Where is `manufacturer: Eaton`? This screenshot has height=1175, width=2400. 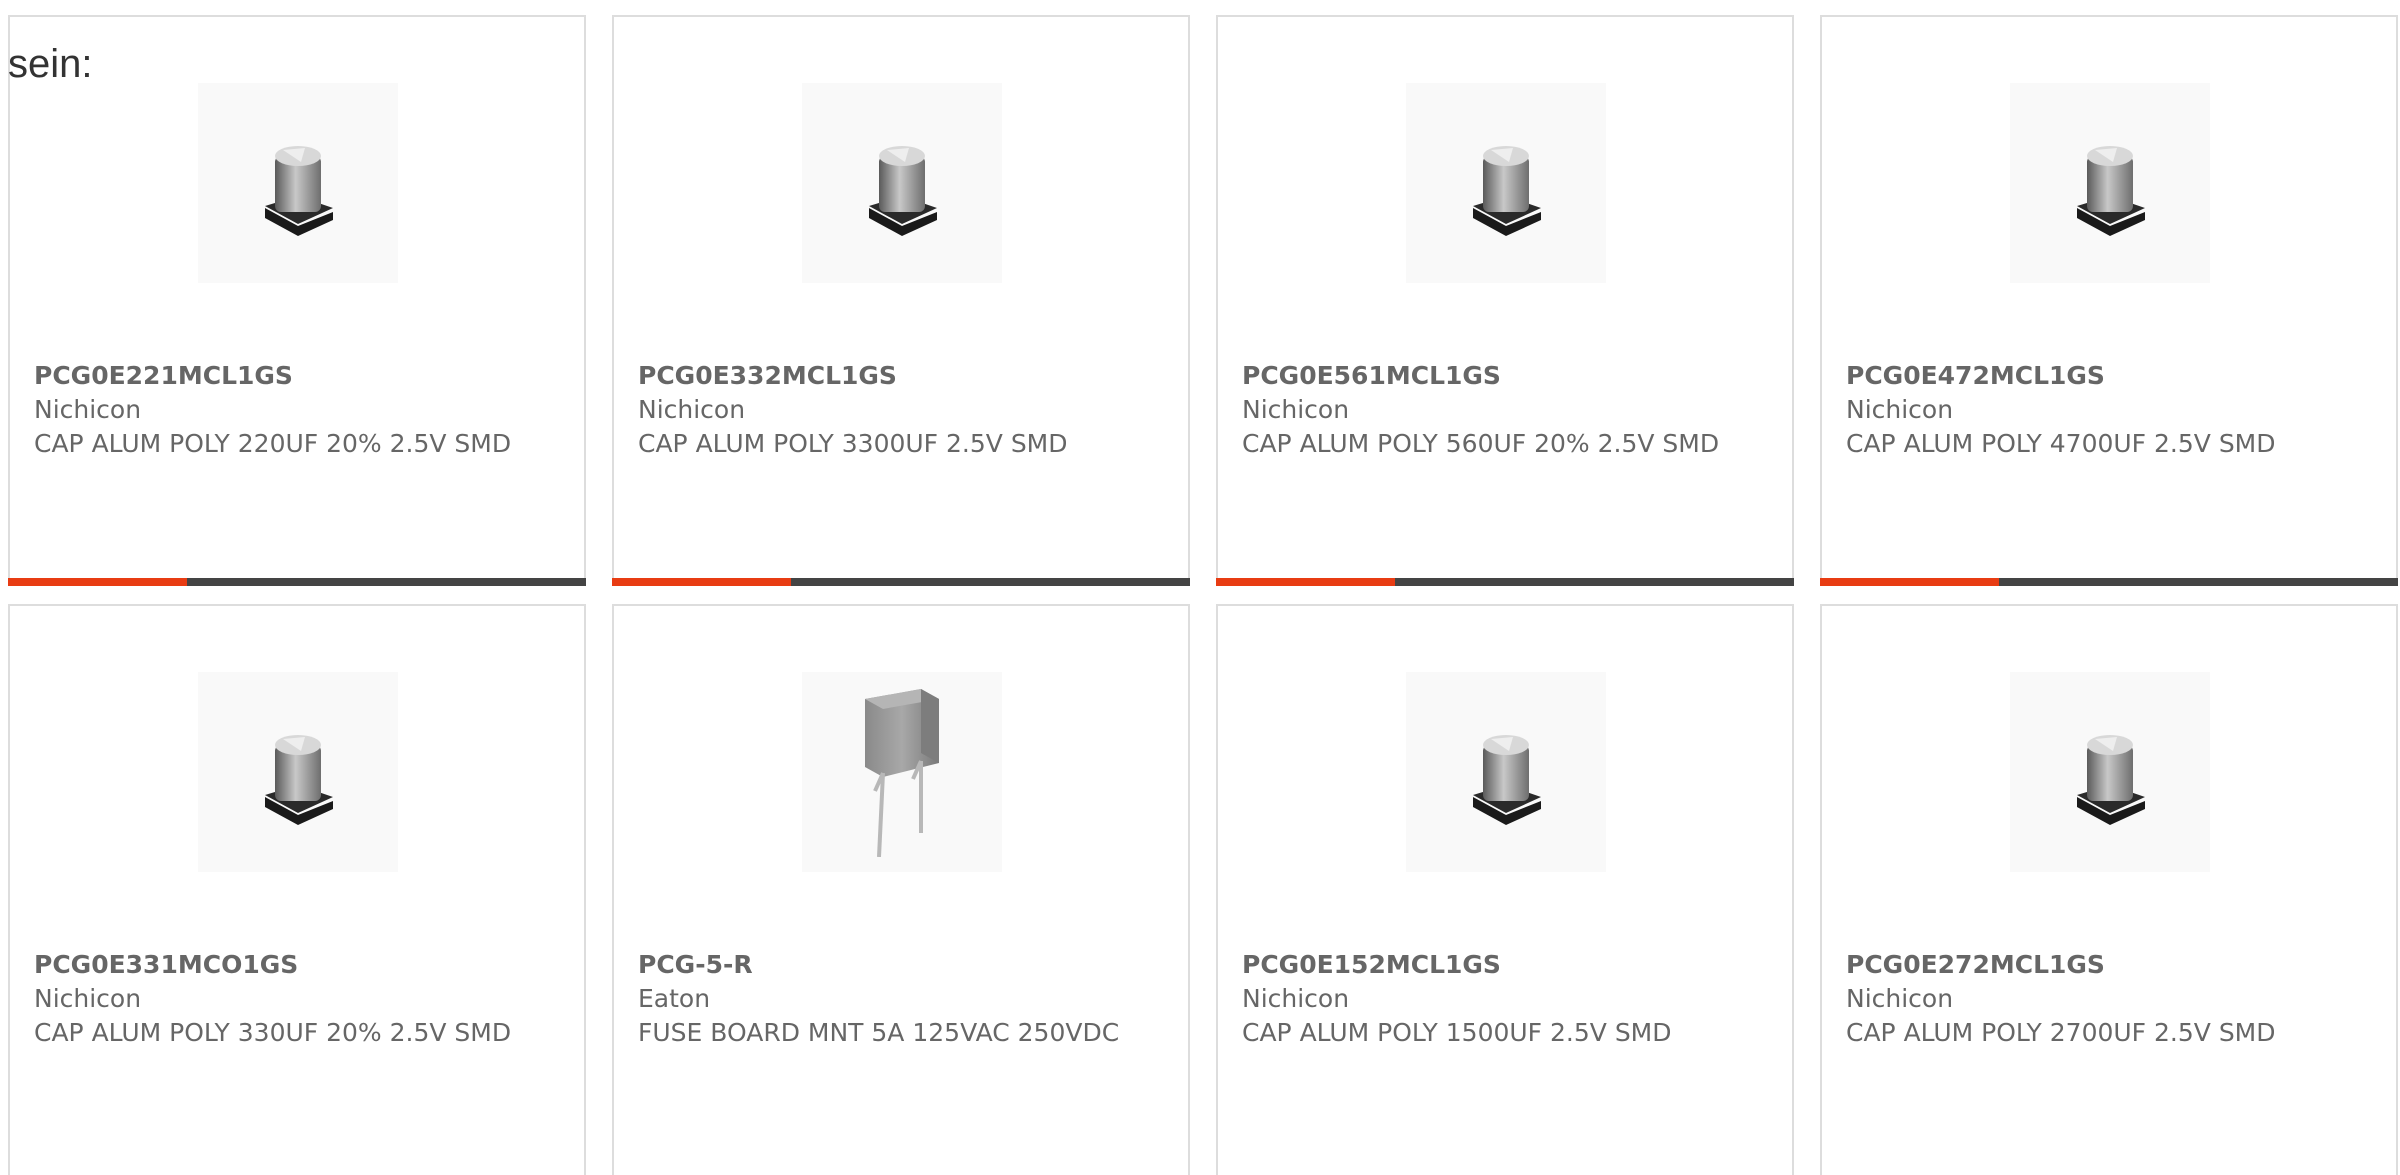
manufacturer: Eaton is located at coordinates (674, 998).